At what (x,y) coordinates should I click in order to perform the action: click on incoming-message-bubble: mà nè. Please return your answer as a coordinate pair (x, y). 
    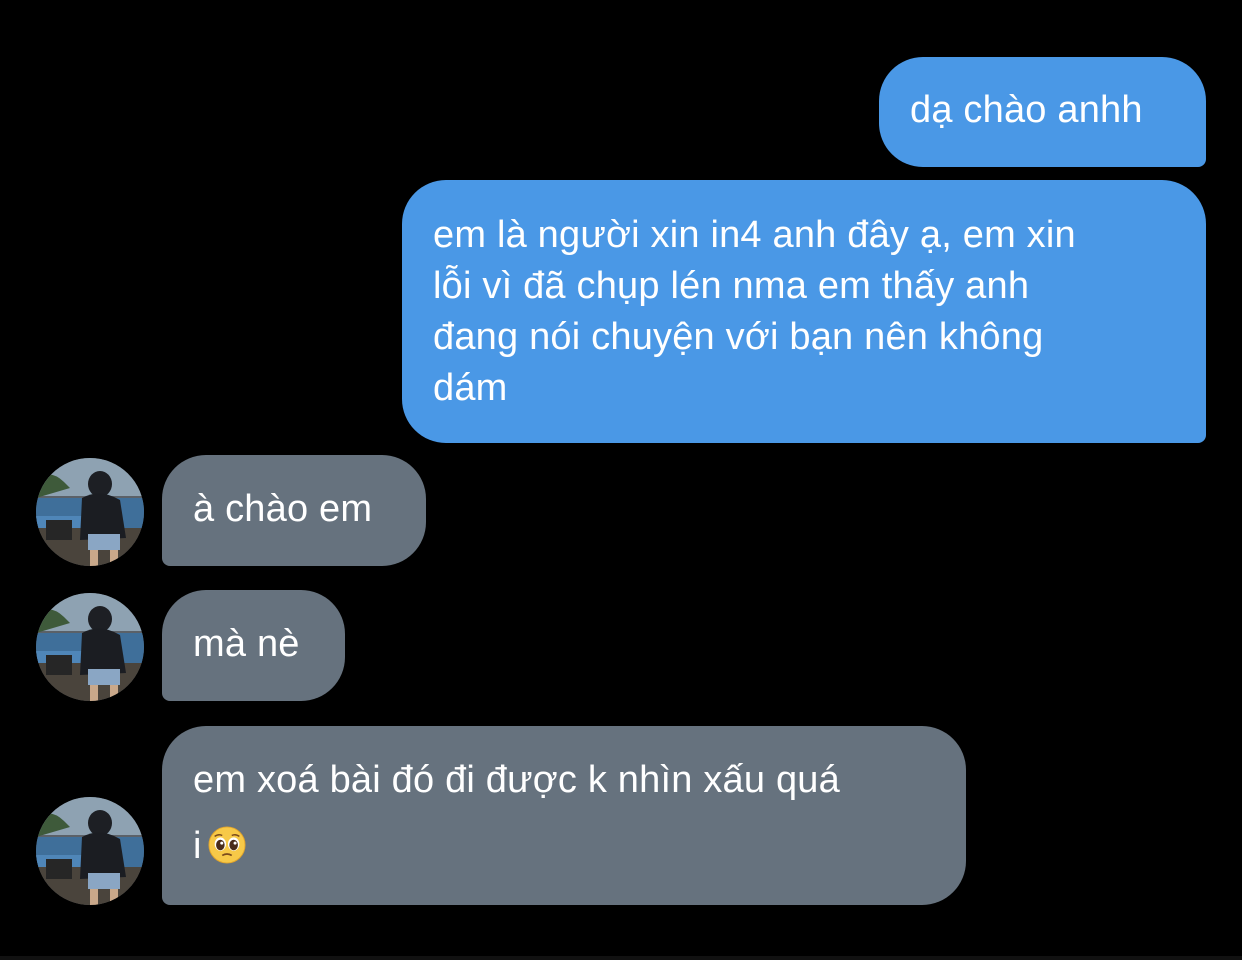
    Looking at the image, I should click on (253, 645).